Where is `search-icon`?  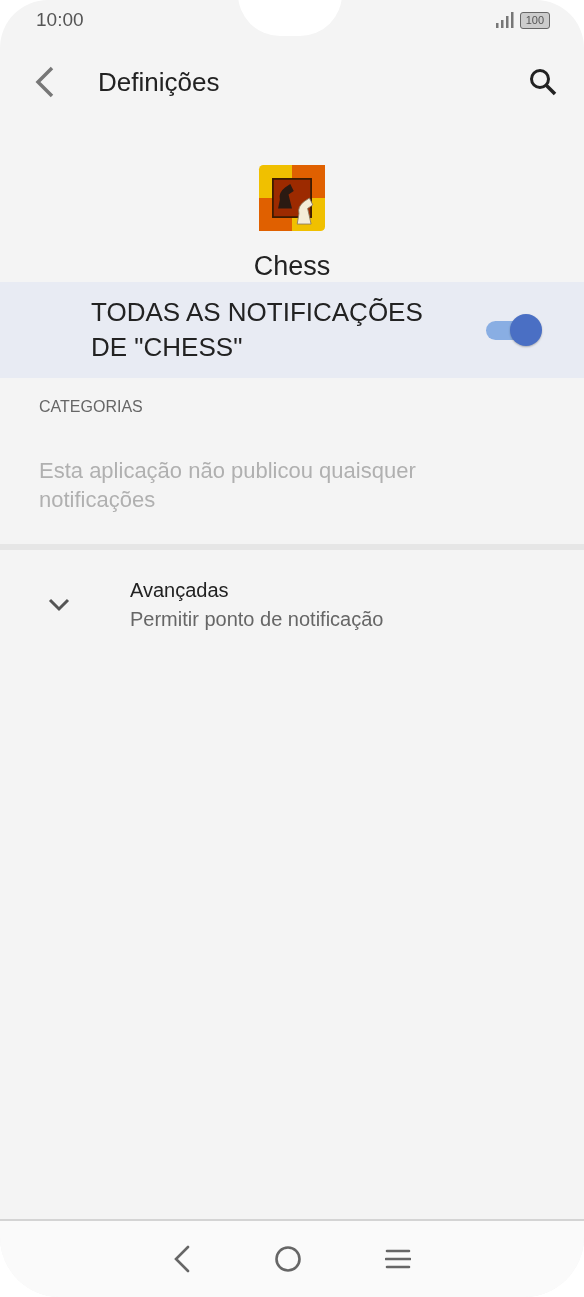
search-icon is located at coordinates (543, 82).